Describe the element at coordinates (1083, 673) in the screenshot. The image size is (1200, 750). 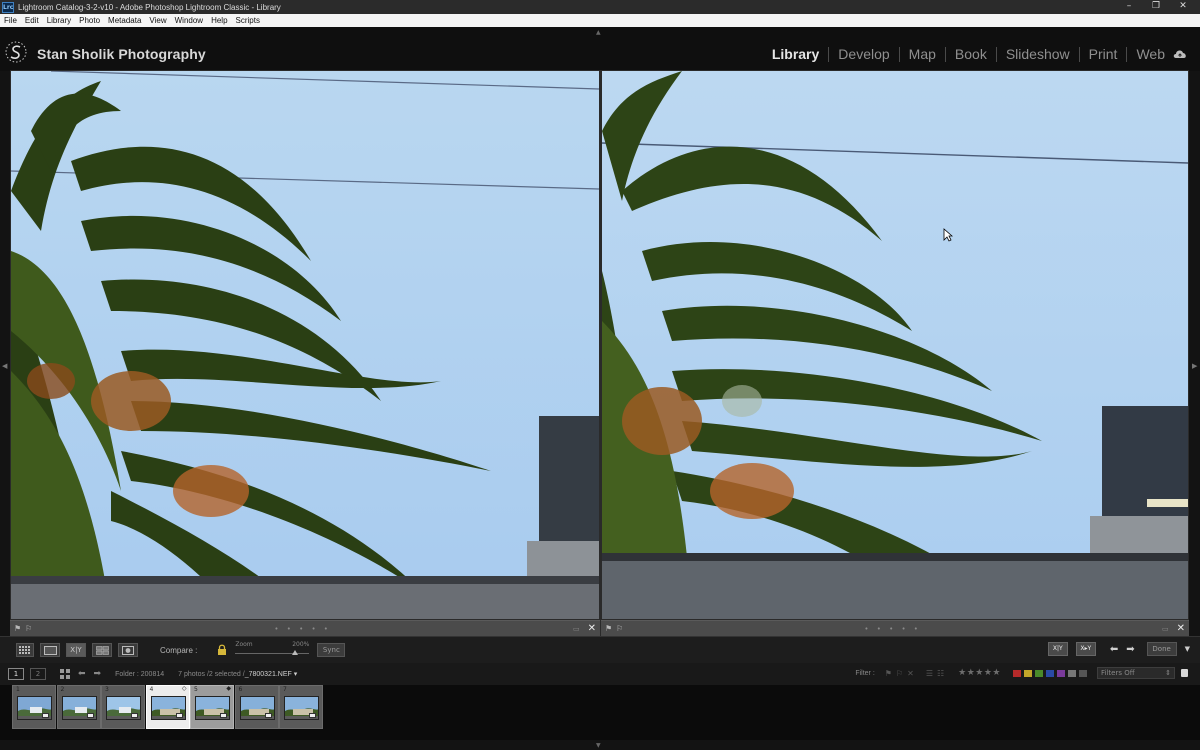
I see `color-label-none` at that location.